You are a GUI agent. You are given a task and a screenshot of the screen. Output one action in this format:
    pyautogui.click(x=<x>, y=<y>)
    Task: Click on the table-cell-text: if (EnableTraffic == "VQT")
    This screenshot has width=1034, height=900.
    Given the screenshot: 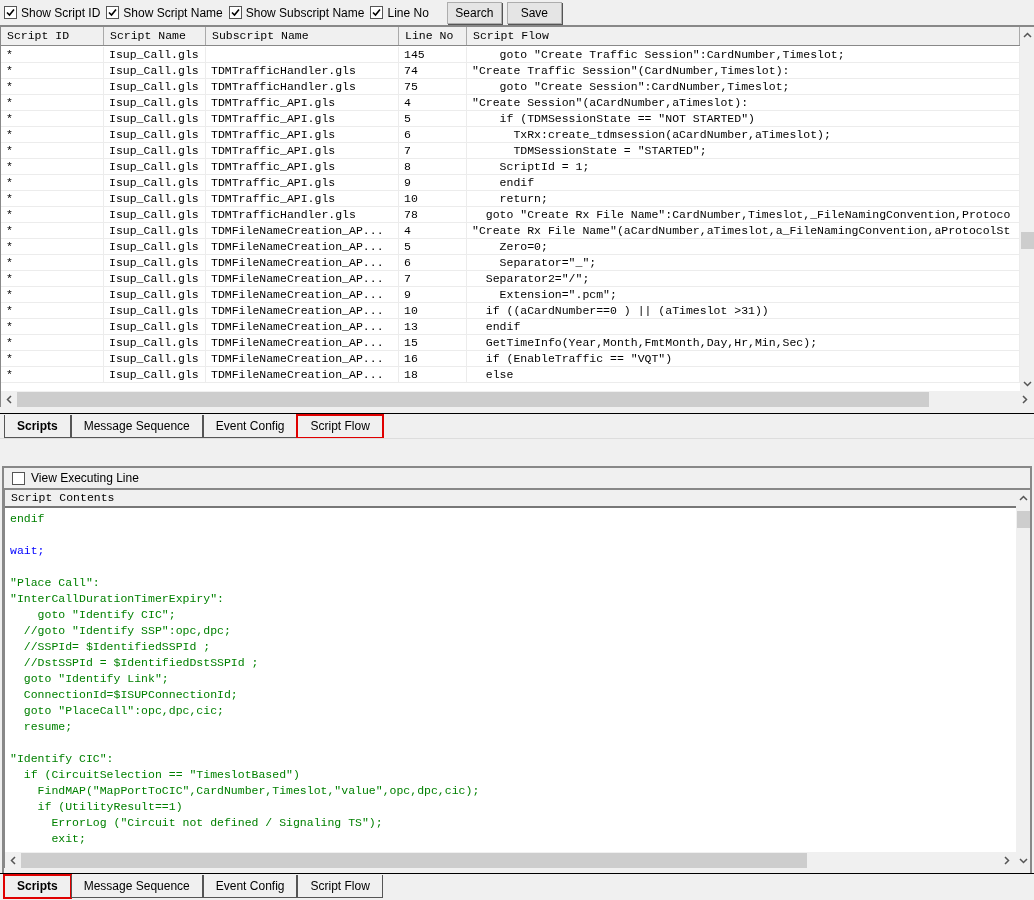 What is the action you would take?
    pyautogui.click(x=578, y=358)
    